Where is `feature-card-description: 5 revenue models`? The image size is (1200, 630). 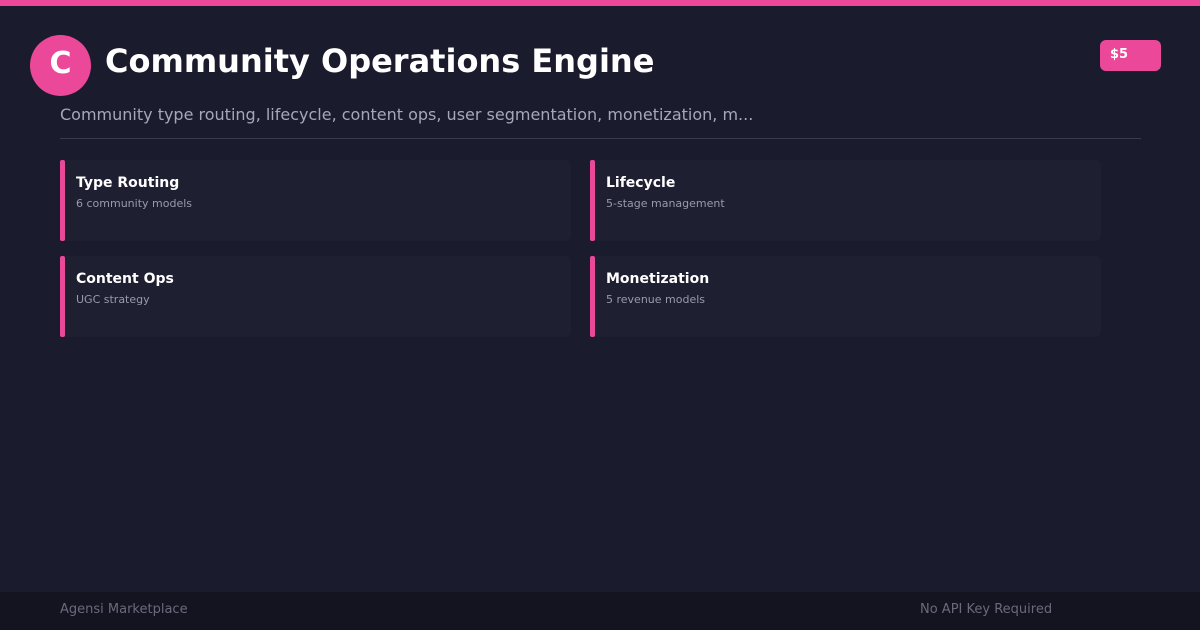 feature-card-description: 5 revenue models is located at coordinates (656, 299).